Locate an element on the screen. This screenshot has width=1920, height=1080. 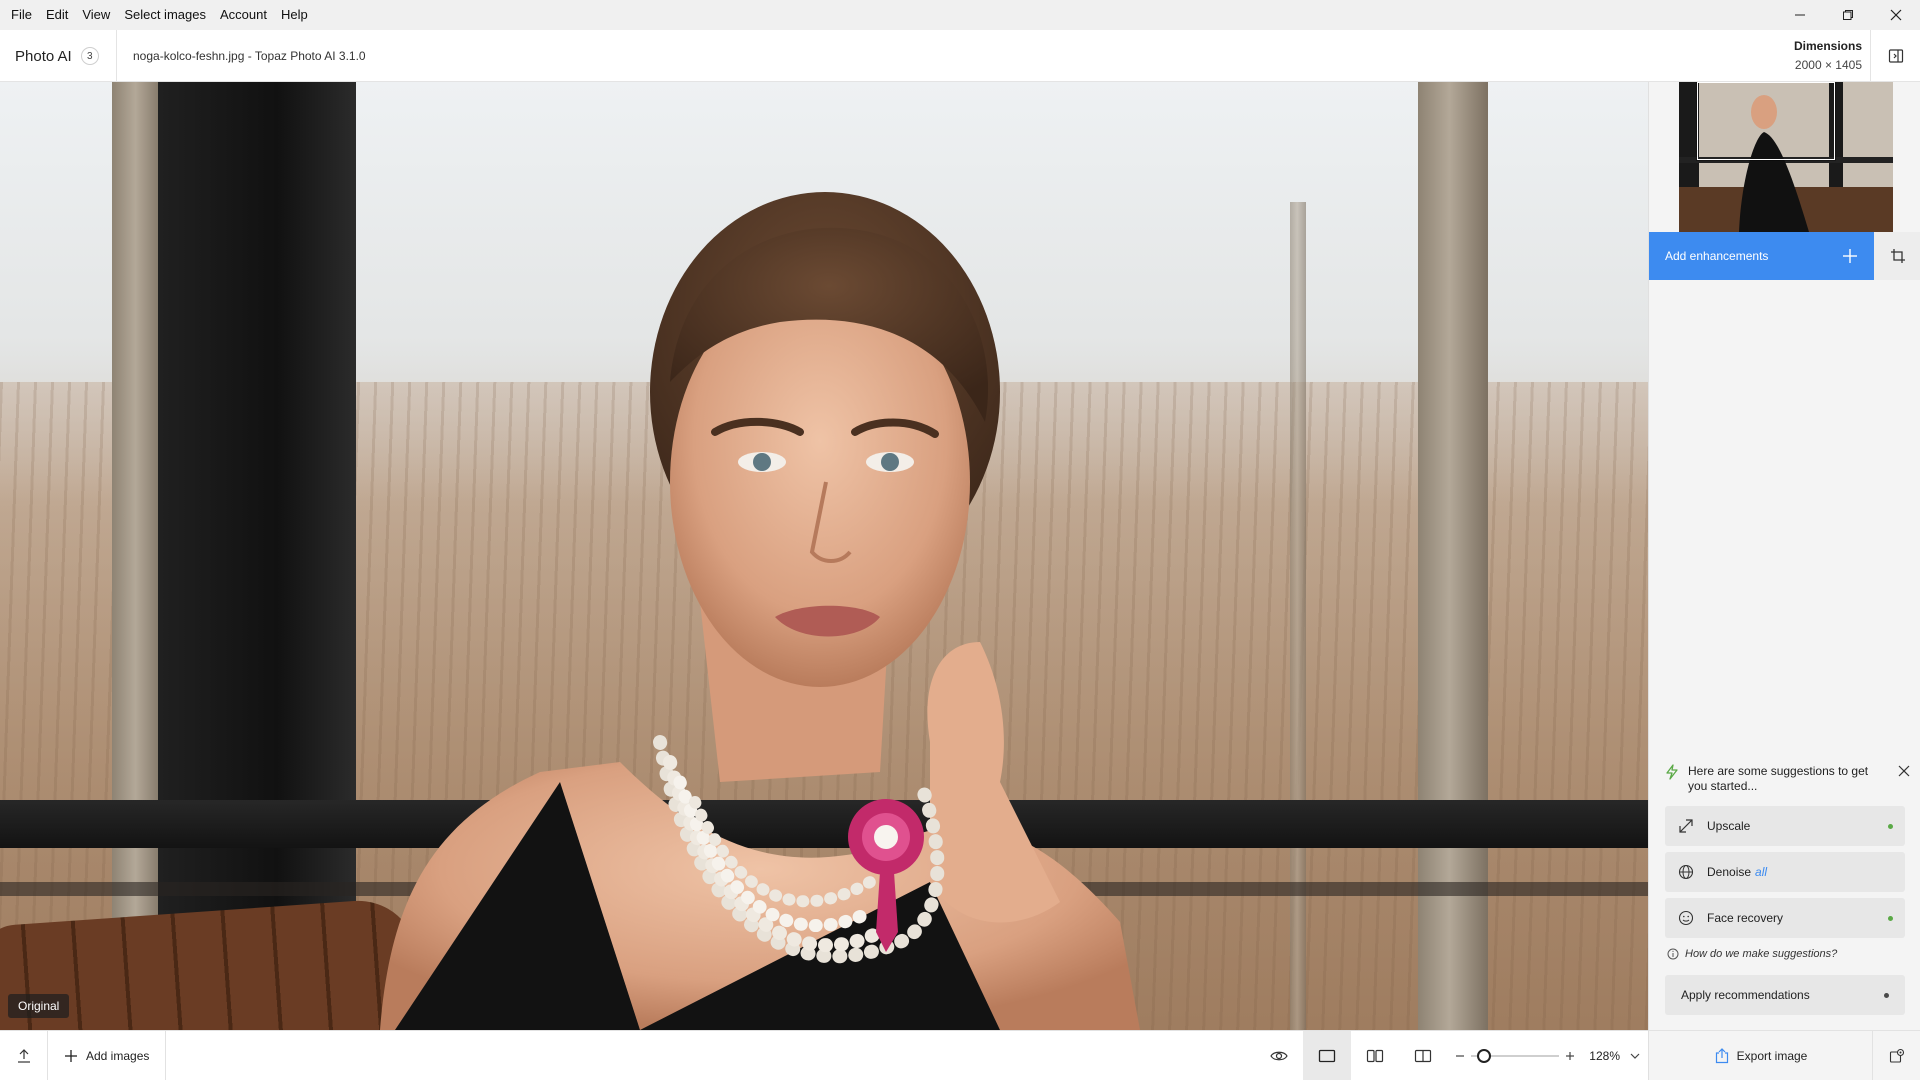
crop-icon is located at coordinates (1897, 256).